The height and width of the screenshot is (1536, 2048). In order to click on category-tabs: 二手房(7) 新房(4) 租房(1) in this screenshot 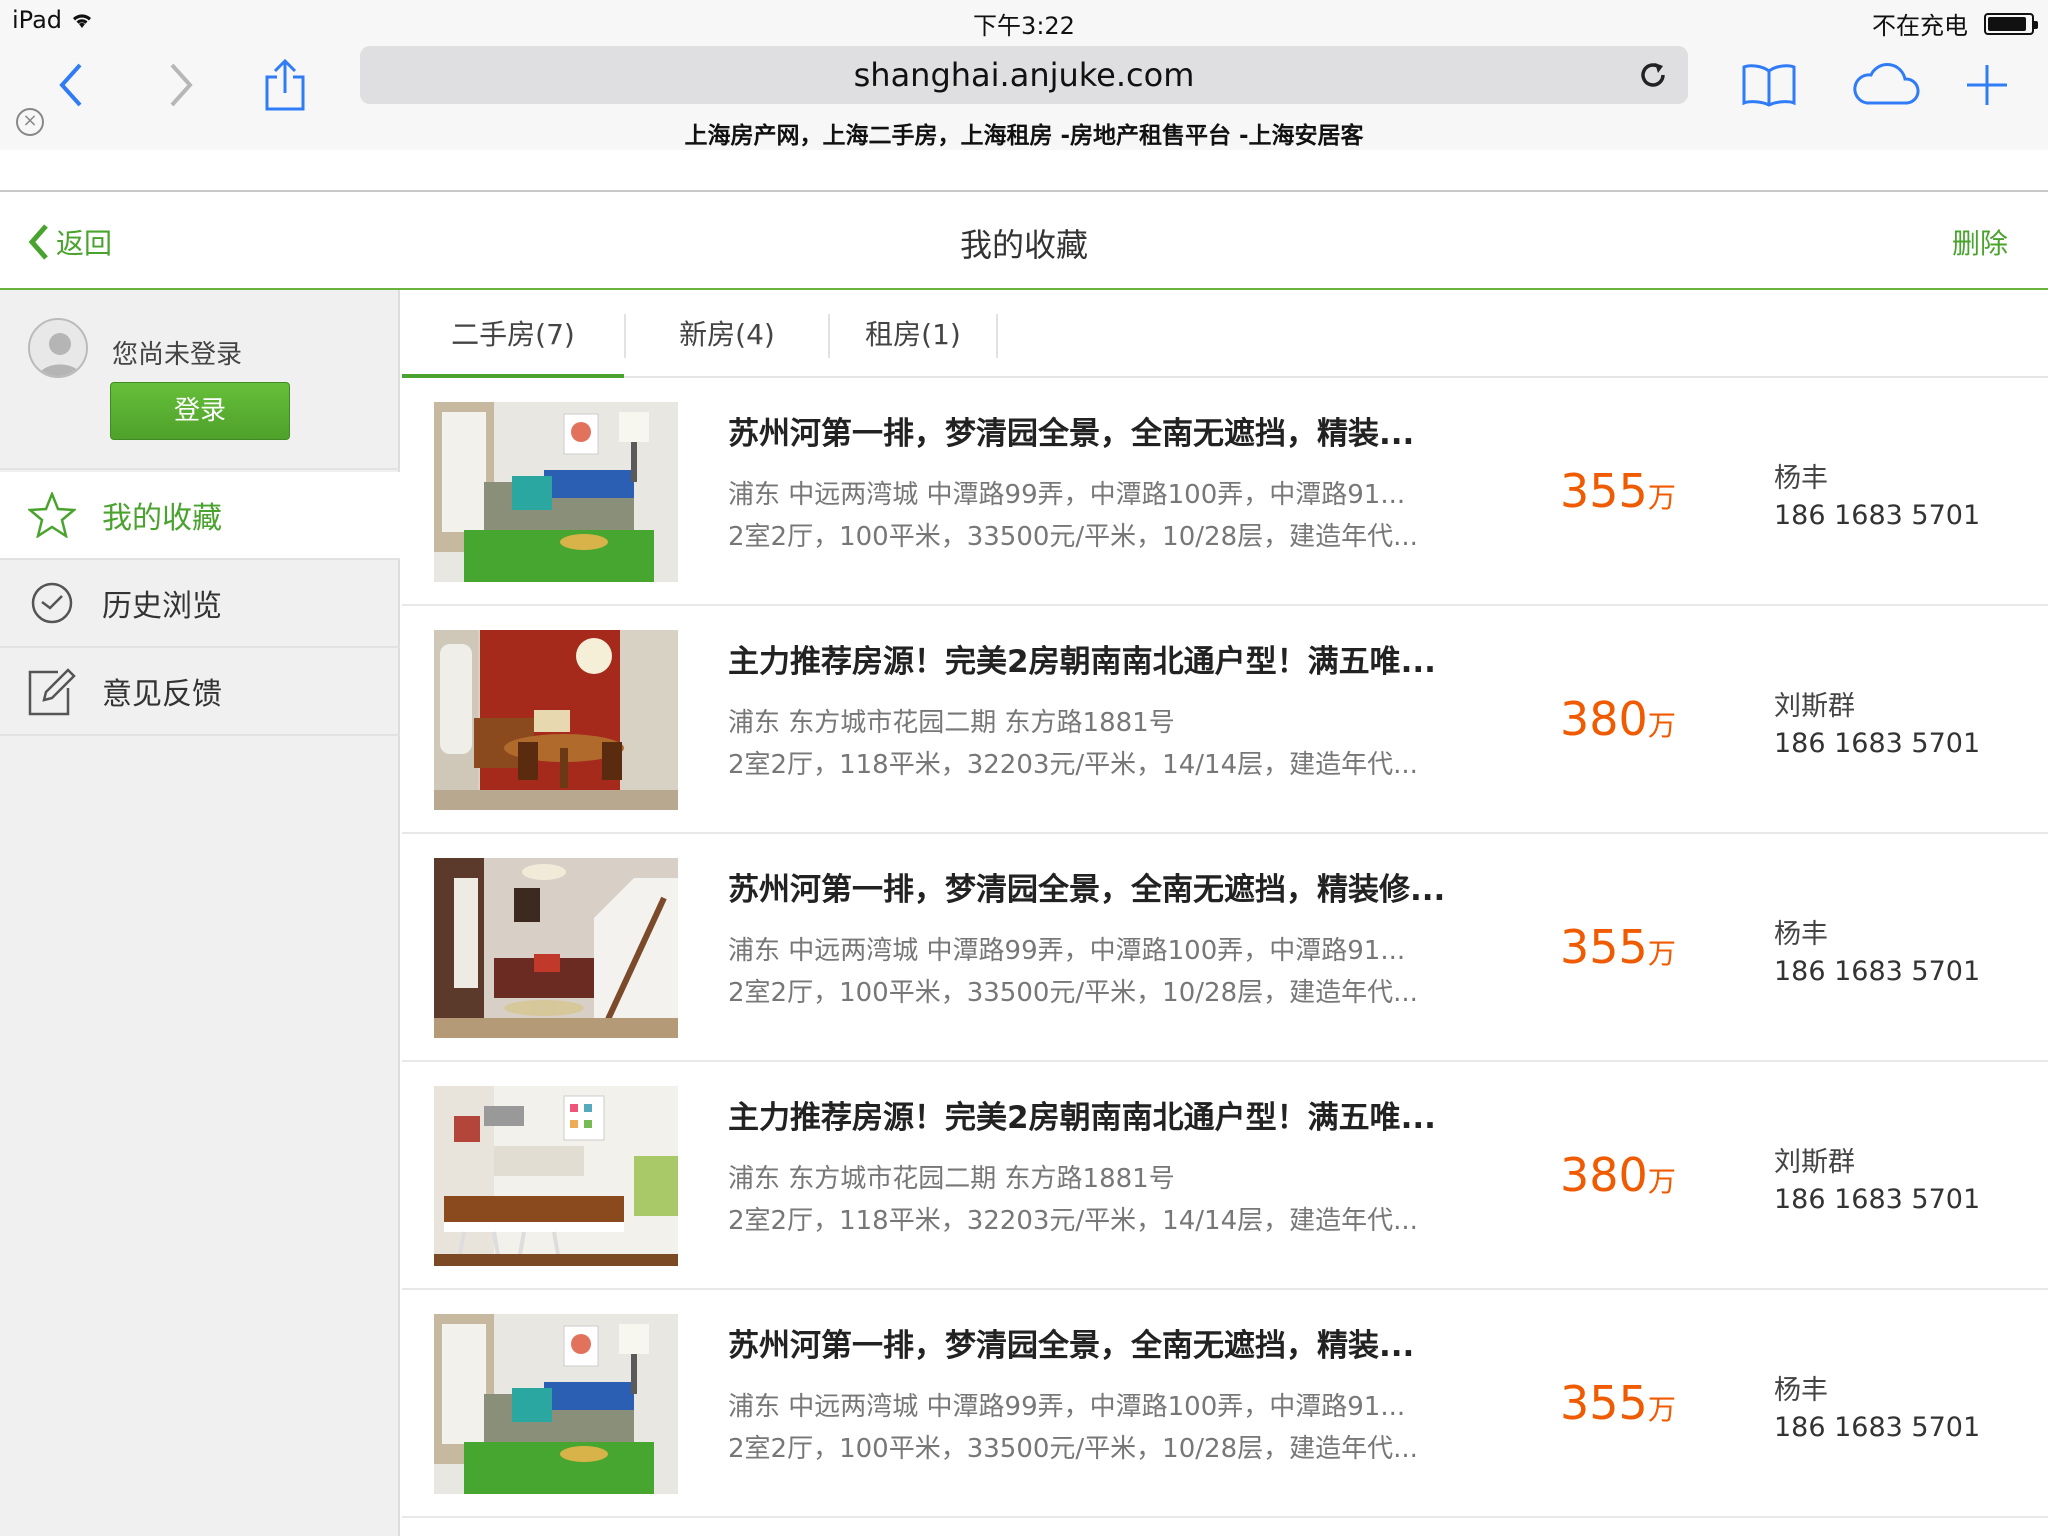, I will do `click(1225, 335)`.